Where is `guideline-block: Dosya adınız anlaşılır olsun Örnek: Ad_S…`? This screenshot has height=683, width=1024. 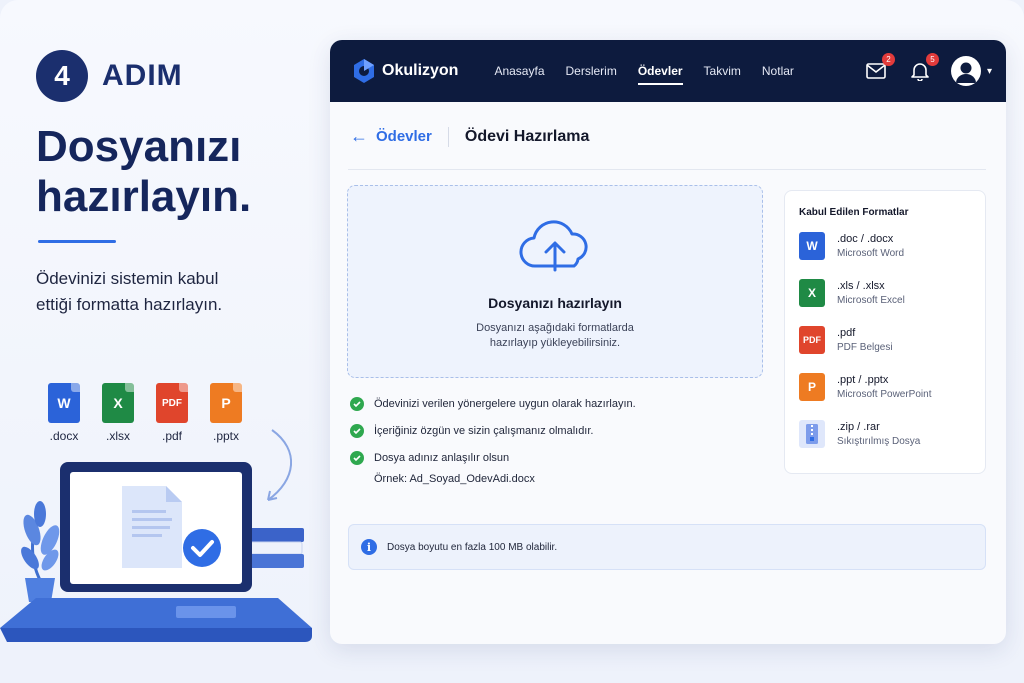
guideline-block: Dosya adınız anlaşılır olsun Örnek: Ad_S… is located at coordinates (454, 468).